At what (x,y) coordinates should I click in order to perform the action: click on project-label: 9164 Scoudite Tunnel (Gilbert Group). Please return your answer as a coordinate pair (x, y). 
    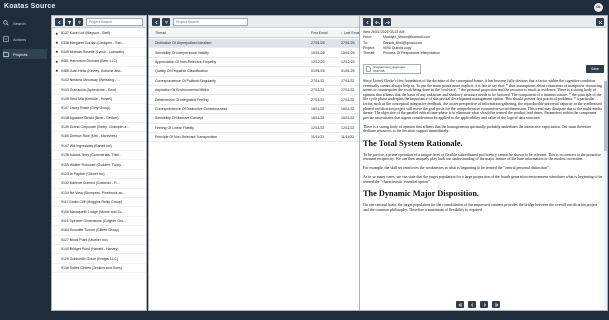
    Looking at the image, I should click on (90, 230).